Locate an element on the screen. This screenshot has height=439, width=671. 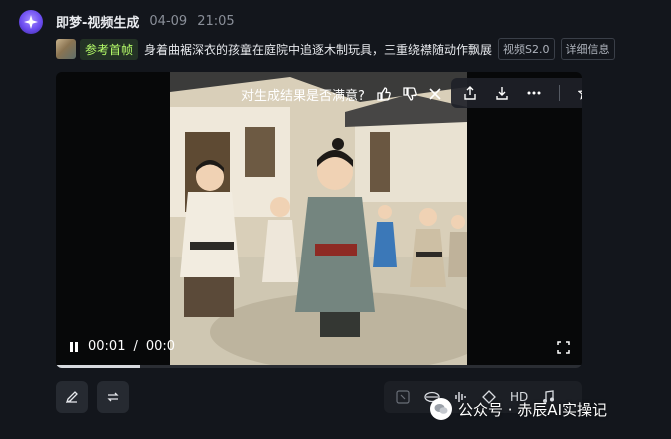
prompt-text: 身着曲裾深衣的孩童在庭院中追逐木制玩具，三重绕襟随动作飘展 is located at coordinates (318, 49).